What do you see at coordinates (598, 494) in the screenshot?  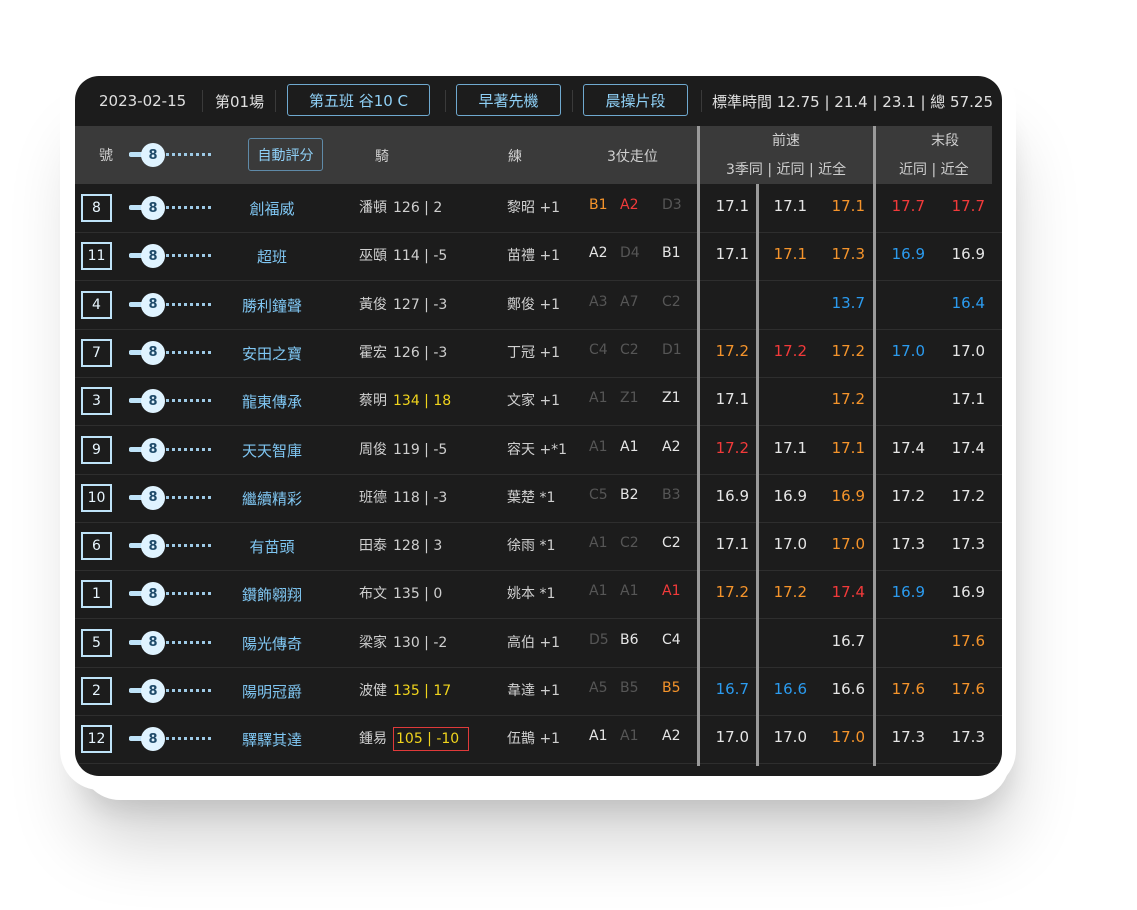 I see `position-cell: C5` at bounding box center [598, 494].